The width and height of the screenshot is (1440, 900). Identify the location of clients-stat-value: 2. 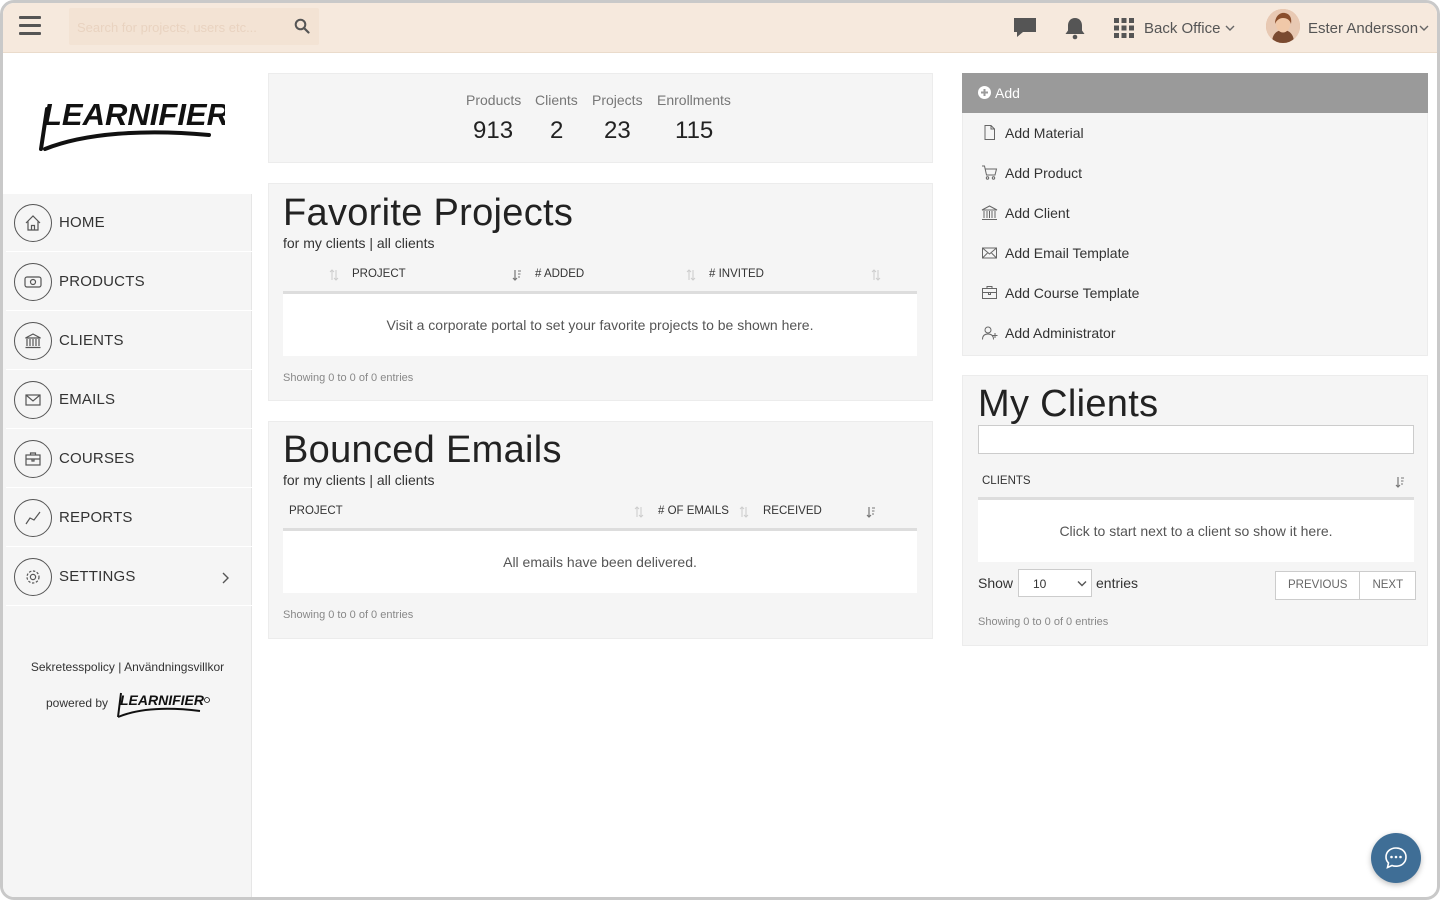
(557, 130).